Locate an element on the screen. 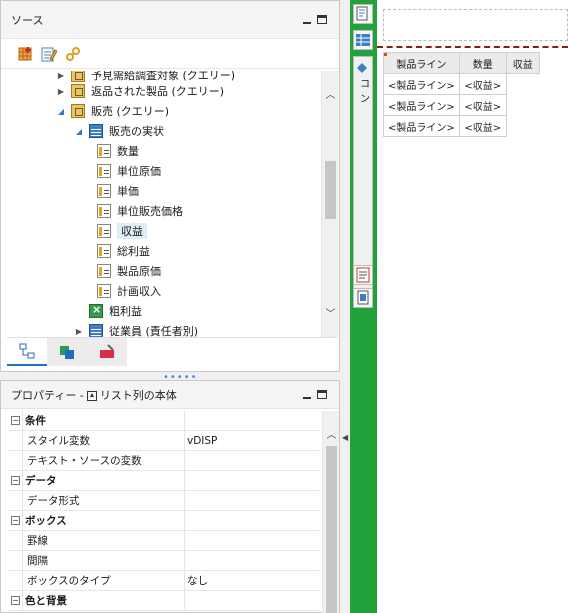 This screenshot has width=568, height=613. select-ancestor-icon is located at coordinates (91, 395).